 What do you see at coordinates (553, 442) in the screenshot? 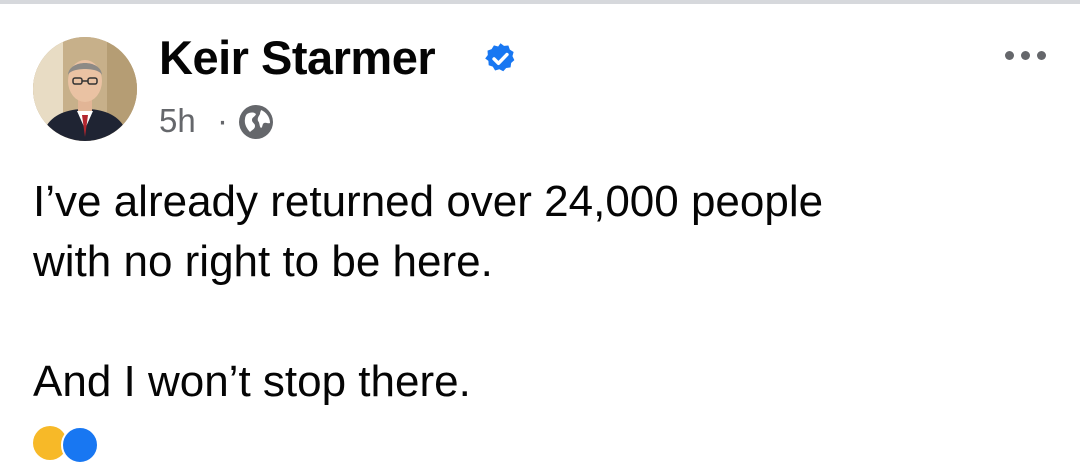
I see `reaction-bar` at bounding box center [553, 442].